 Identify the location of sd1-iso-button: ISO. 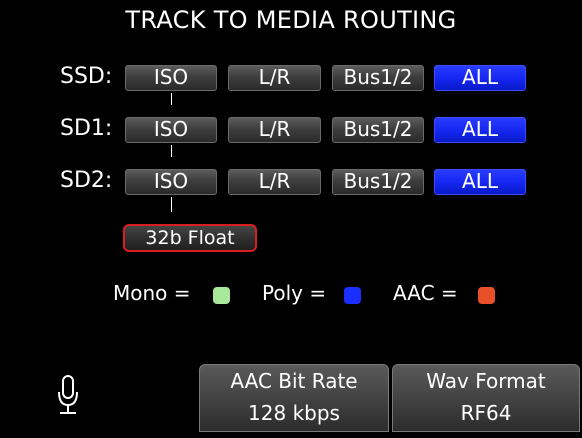
(171, 130).